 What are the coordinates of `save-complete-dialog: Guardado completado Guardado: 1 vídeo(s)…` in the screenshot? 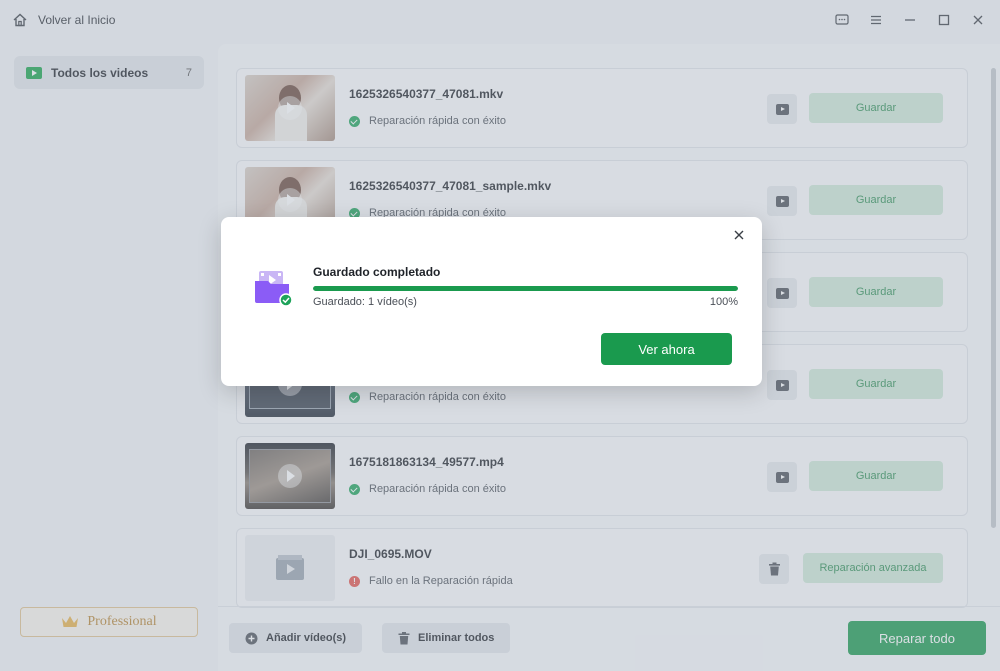 It's located at (491, 301).